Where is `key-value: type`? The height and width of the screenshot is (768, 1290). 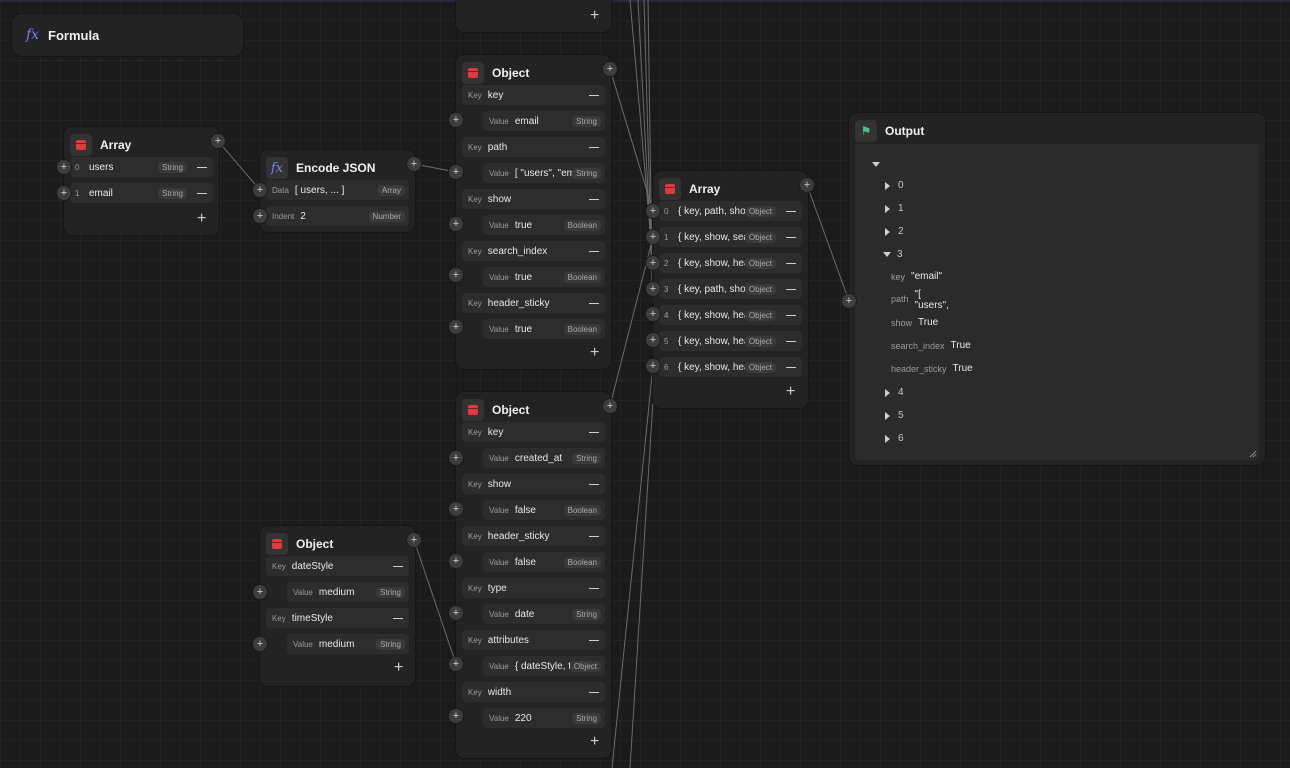 key-value: type is located at coordinates (535, 588).